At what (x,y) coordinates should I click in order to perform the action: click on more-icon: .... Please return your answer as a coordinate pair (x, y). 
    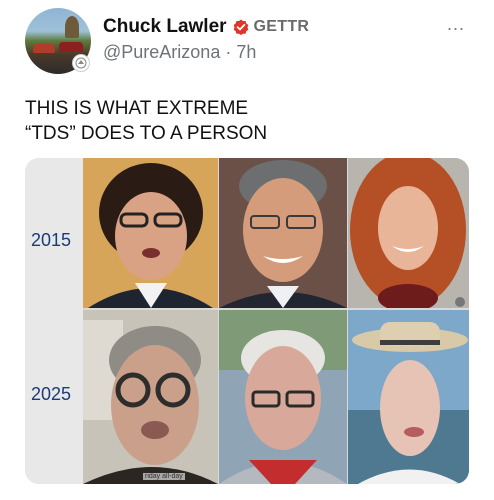
    Looking at the image, I should click on (456, 24).